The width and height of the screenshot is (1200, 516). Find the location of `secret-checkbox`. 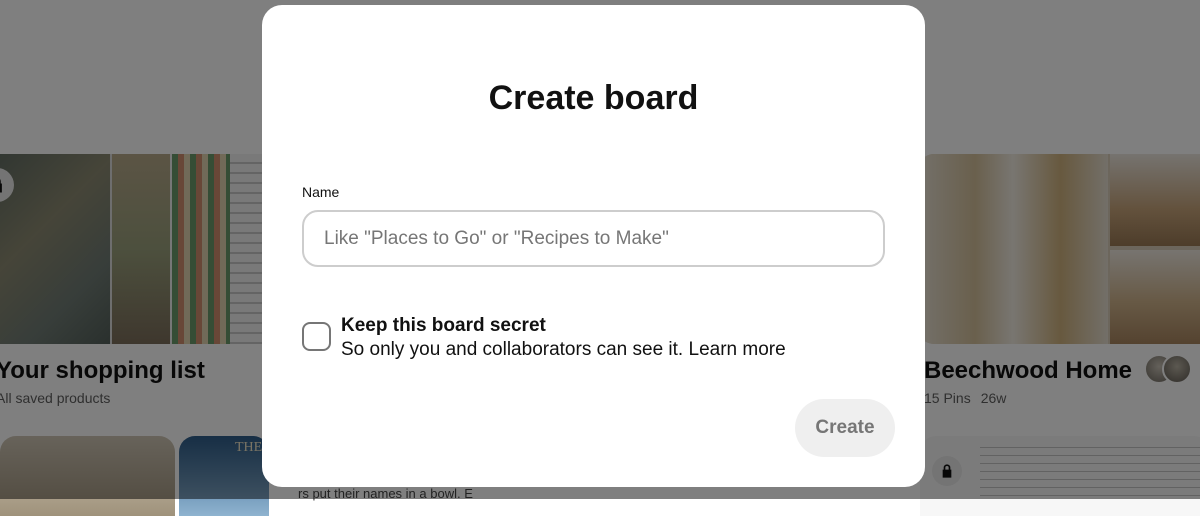

secret-checkbox is located at coordinates (316, 336).